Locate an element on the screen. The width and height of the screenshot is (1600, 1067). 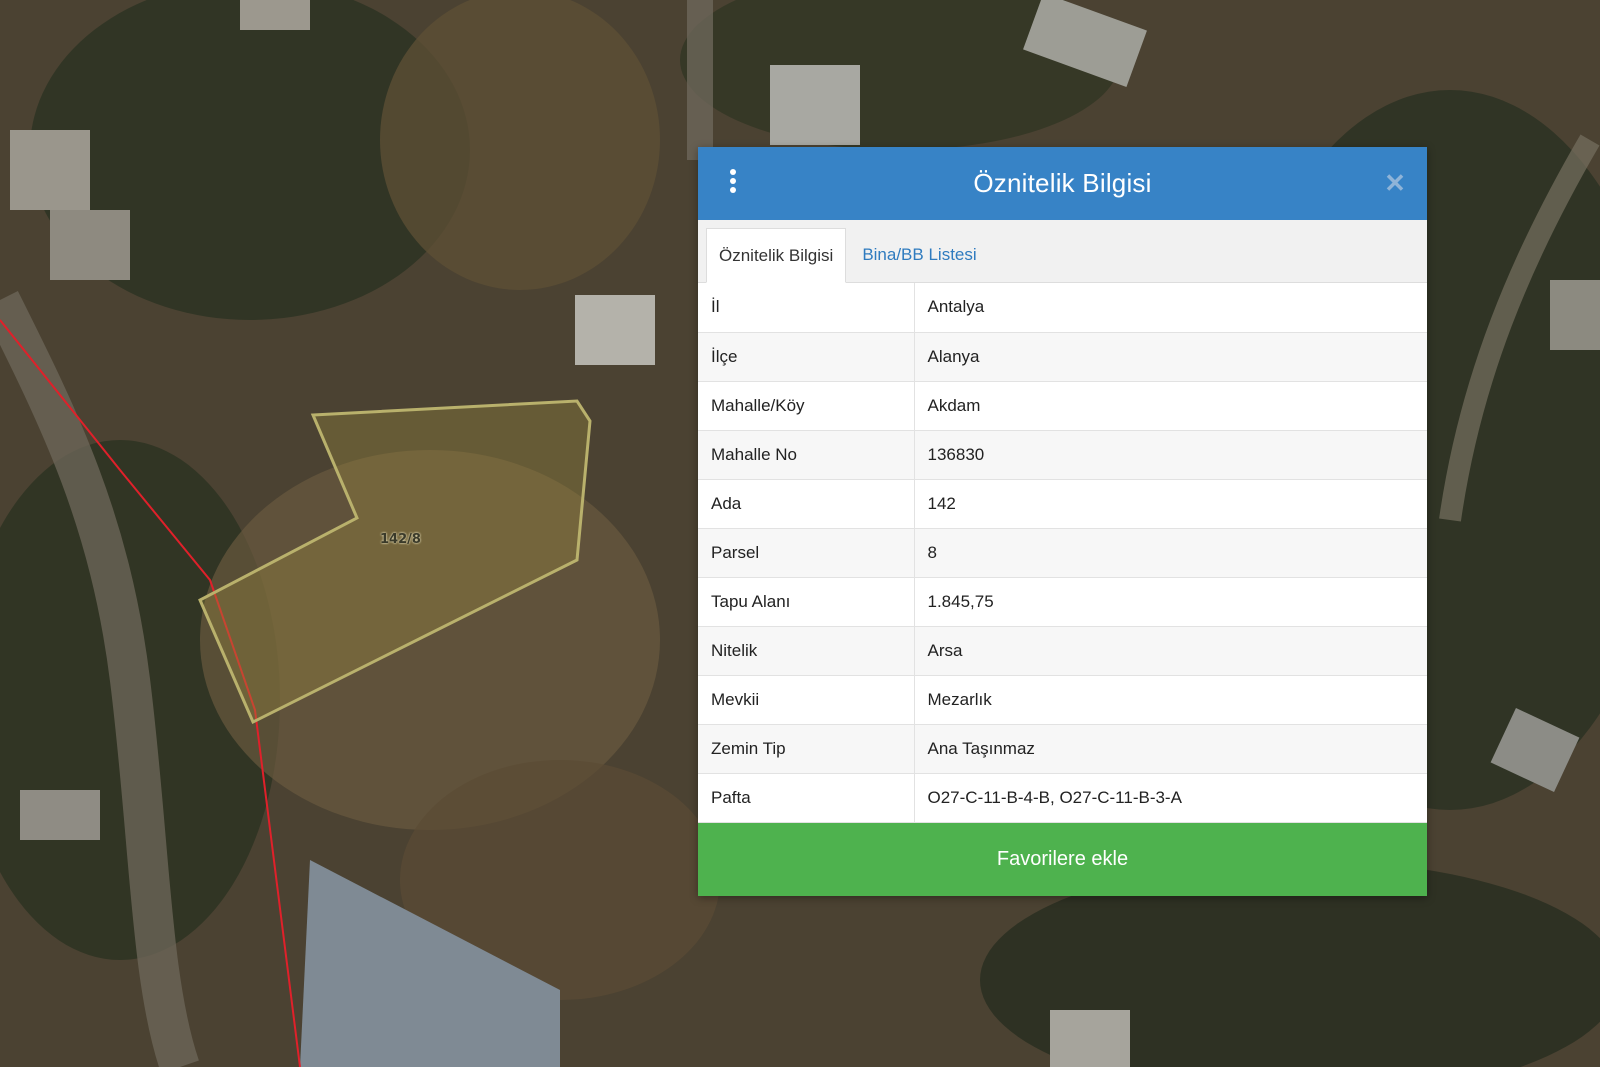
row-key: Pafta is located at coordinates (806, 798).